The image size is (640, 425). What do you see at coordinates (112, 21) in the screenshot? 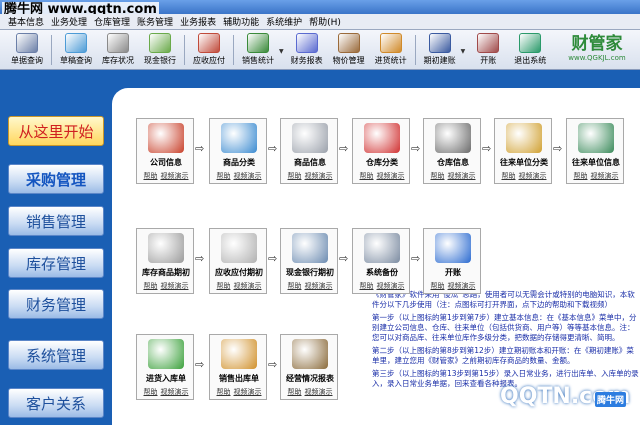
I see `menu-item: 仓库管理` at bounding box center [112, 21].